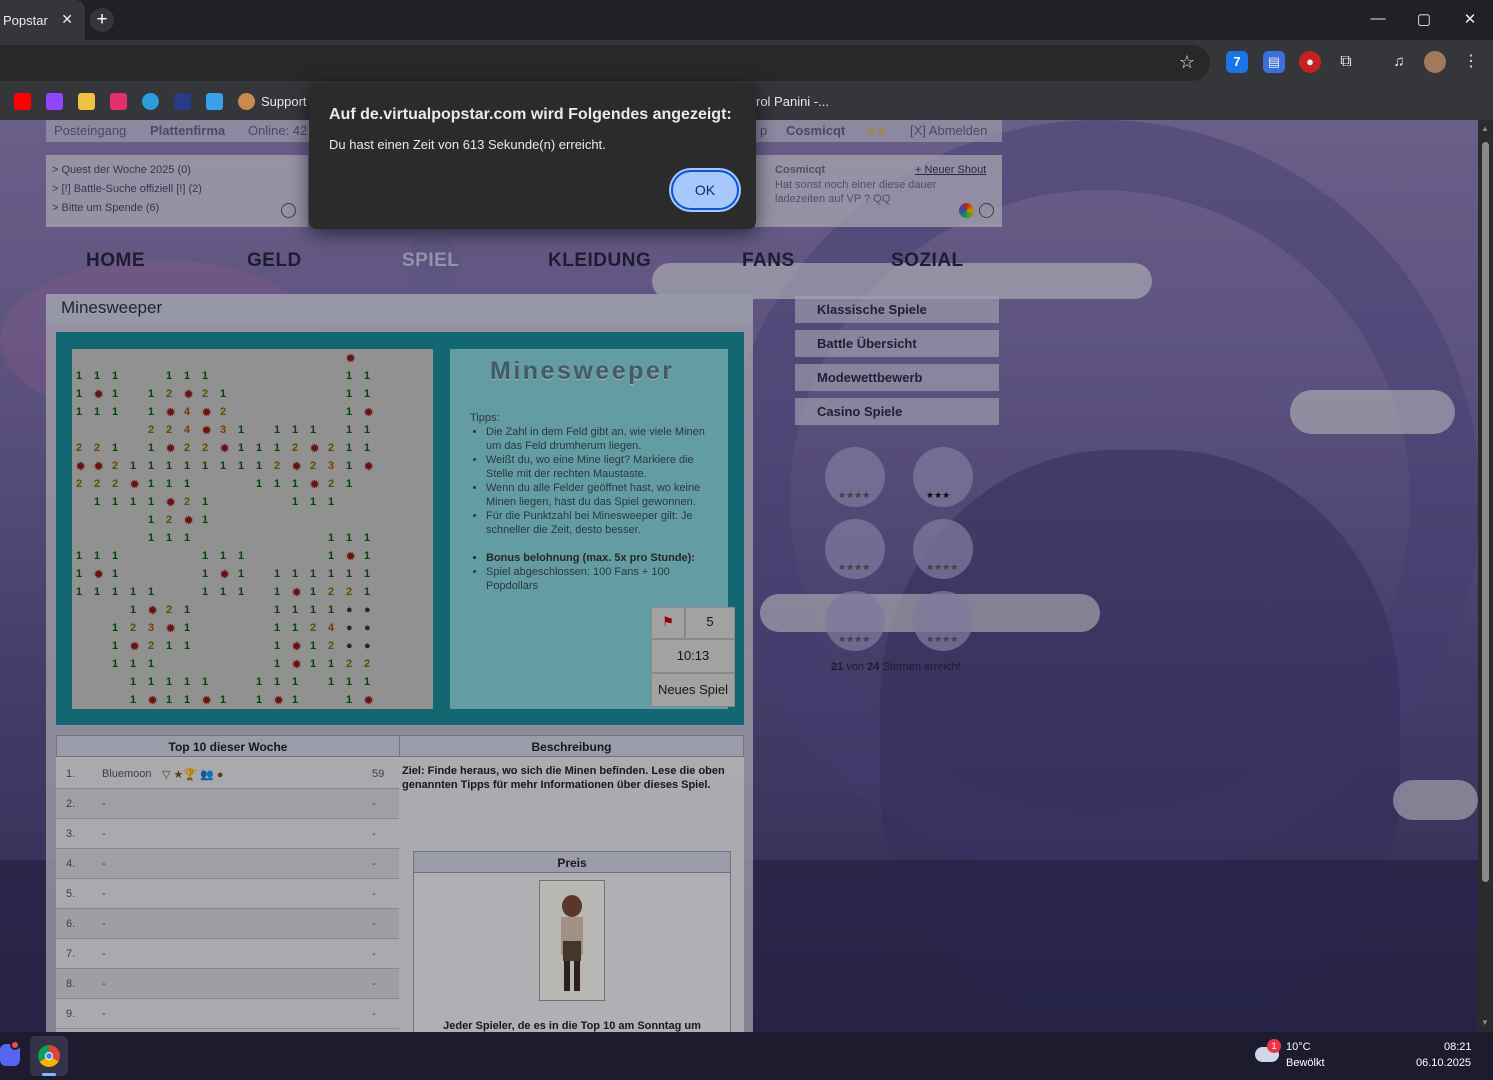 The image size is (1493, 1080). Describe the element at coordinates (746, 20) in the screenshot. I see `tab-strip: Popstar ✕ + — ▢ ✕` at that location.